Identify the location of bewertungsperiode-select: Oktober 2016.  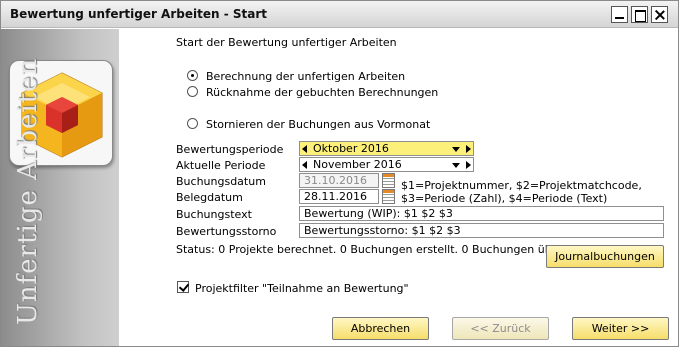
(386, 148).